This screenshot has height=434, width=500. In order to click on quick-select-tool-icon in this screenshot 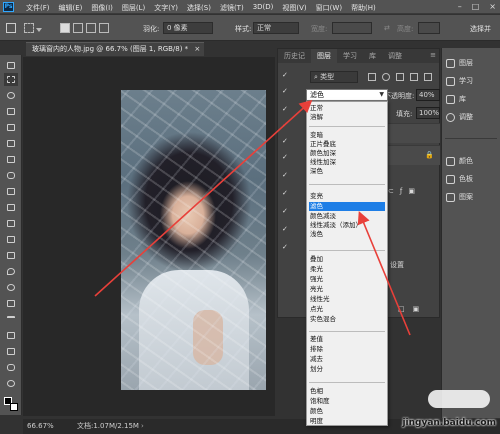, I will do `click(11, 111)`.